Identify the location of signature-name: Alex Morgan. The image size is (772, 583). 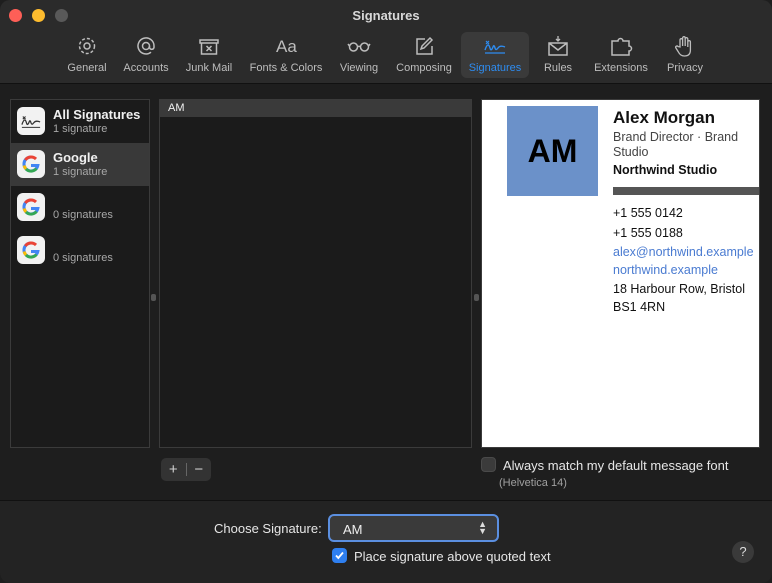
(664, 117).